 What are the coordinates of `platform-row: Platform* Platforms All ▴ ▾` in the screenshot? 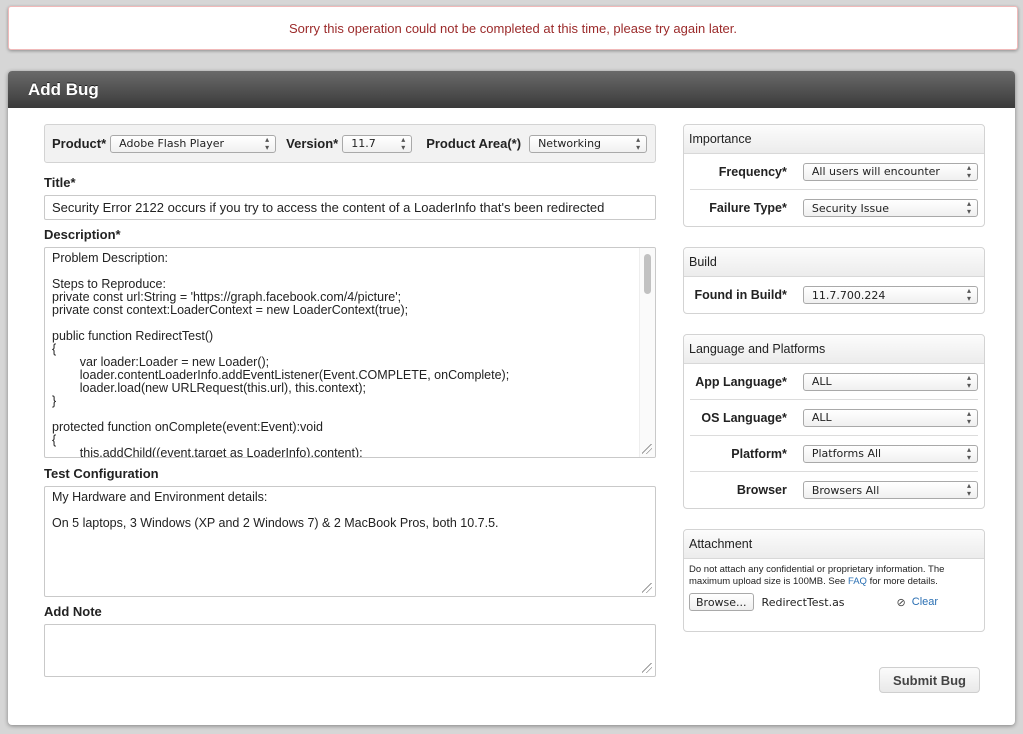 It's located at (834, 454).